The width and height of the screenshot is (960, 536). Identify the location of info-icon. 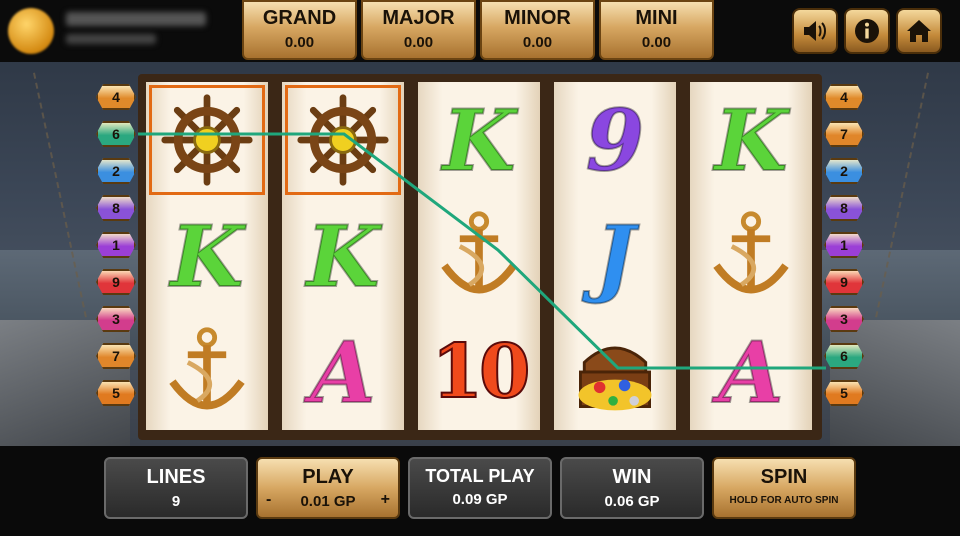
(867, 31).